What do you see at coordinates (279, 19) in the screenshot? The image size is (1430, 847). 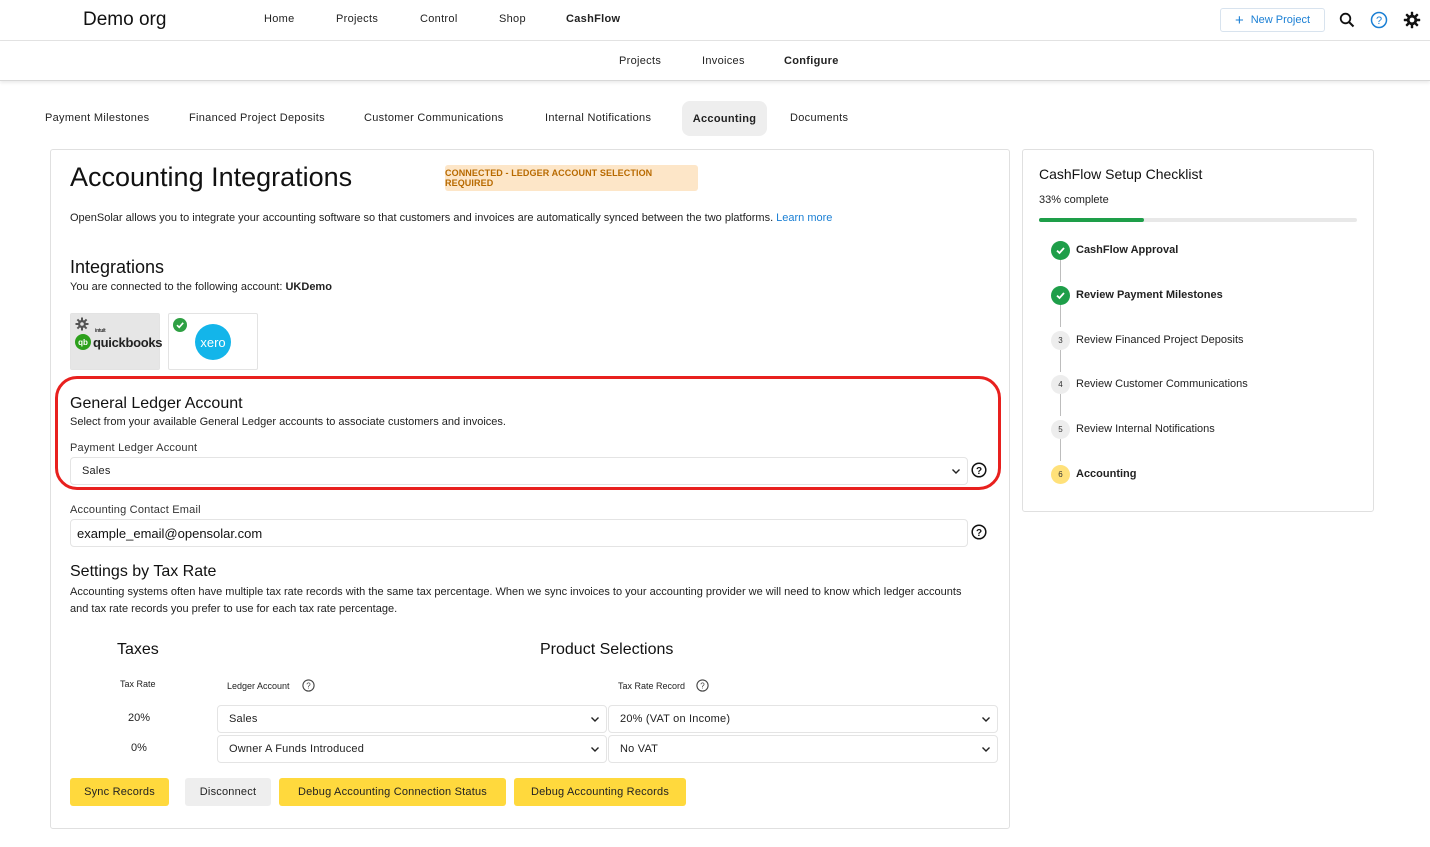 I see `nav-home: Home` at bounding box center [279, 19].